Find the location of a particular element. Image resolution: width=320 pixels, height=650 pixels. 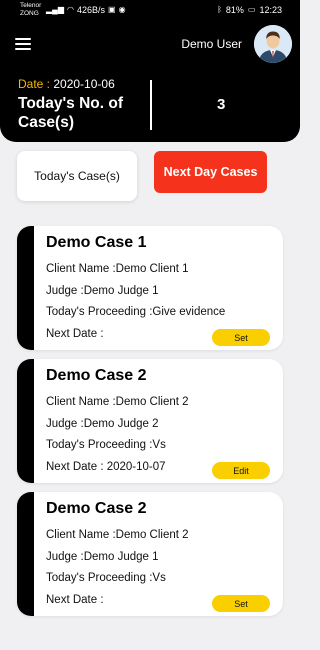

next-date: Next Date : 2020-10-07 is located at coordinates (106, 467).